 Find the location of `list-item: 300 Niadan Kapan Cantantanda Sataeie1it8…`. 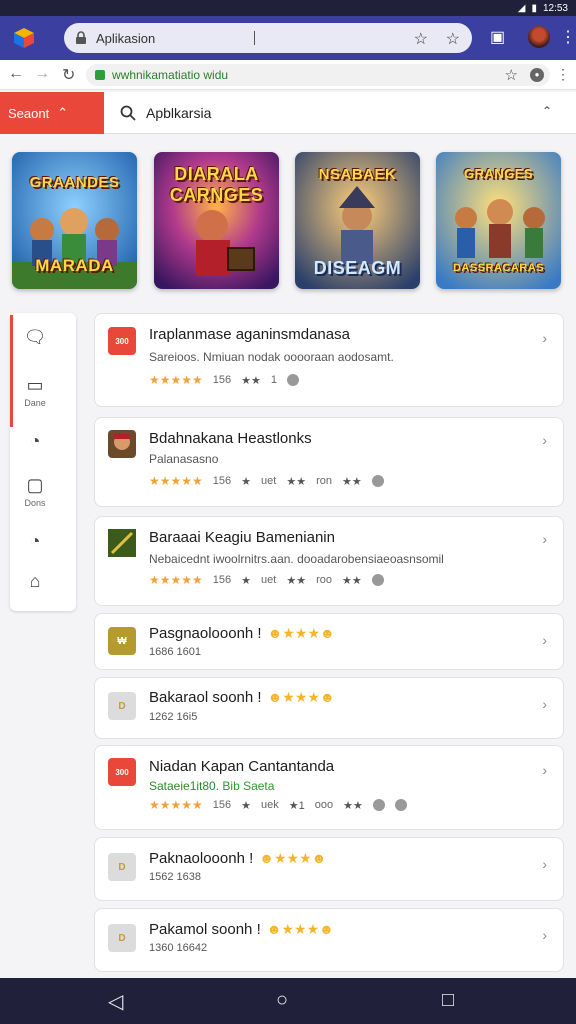

list-item: 300 Niadan Kapan Cantantanda Sataeie1it8… is located at coordinates (329, 787).